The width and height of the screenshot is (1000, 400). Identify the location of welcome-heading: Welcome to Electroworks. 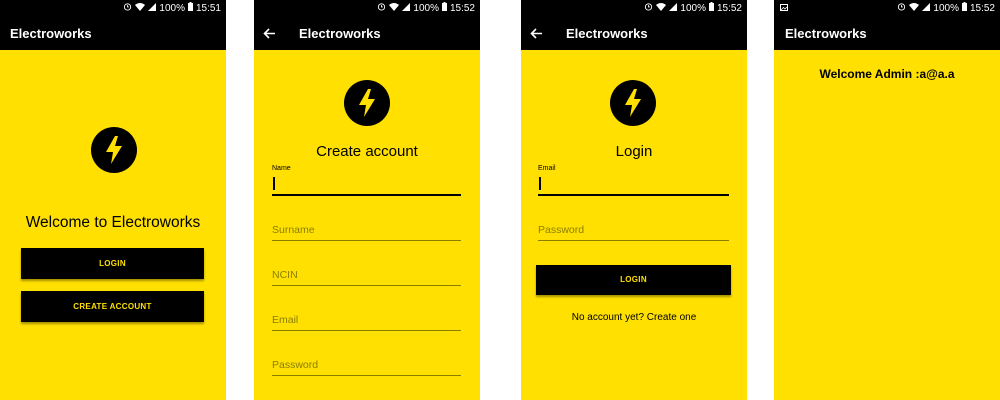
(113, 222).